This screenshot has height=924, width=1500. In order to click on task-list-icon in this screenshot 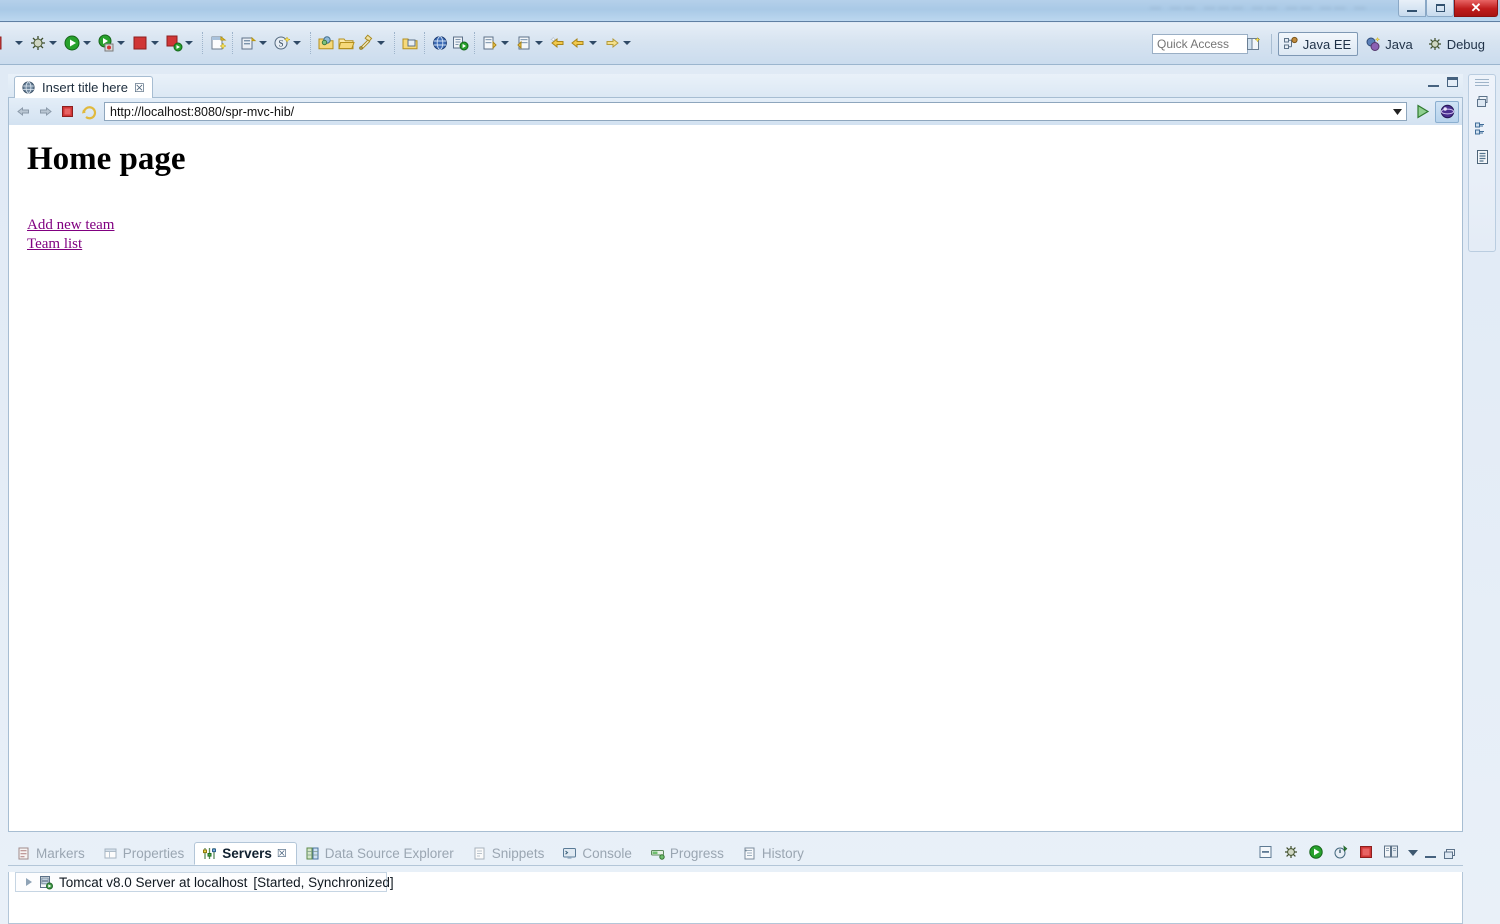, I will do `click(1482, 157)`.